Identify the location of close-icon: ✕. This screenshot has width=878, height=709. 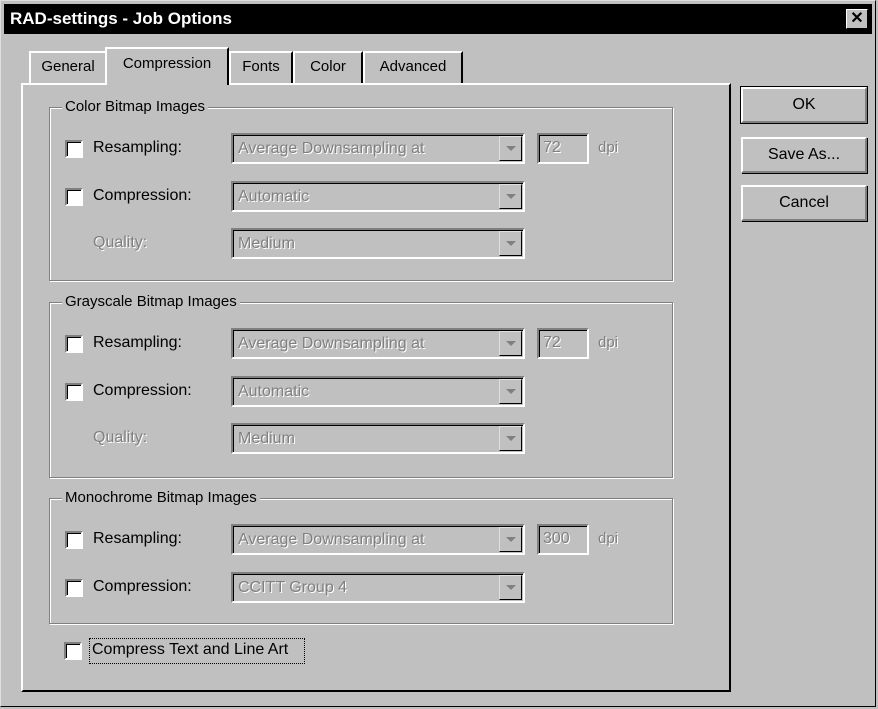
(857, 19).